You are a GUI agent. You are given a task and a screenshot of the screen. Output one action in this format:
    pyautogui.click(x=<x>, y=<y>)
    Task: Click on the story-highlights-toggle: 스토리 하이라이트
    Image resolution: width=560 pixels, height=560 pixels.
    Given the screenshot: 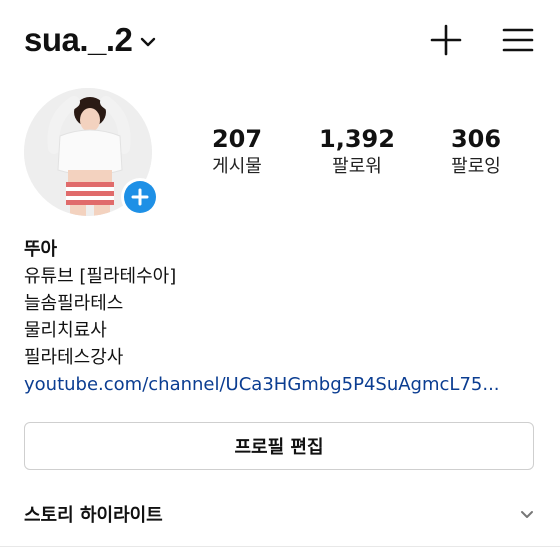 What is the action you would take?
    pyautogui.click(x=280, y=514)
    